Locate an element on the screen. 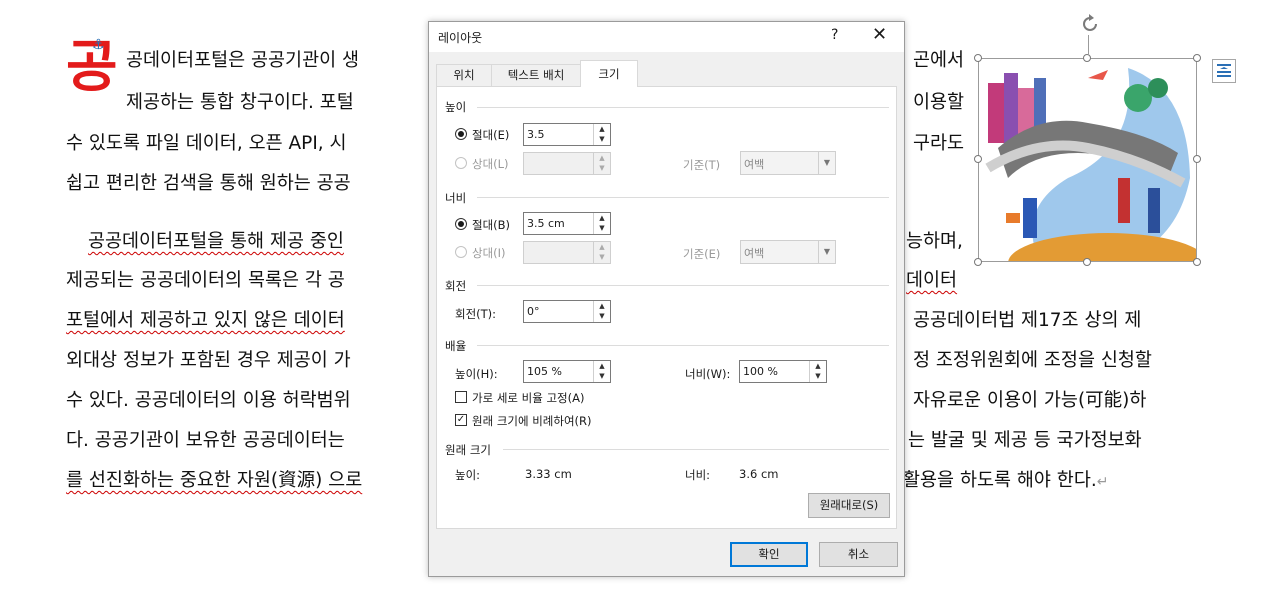  width-absolute-radio is located at coordinates (461, 224).